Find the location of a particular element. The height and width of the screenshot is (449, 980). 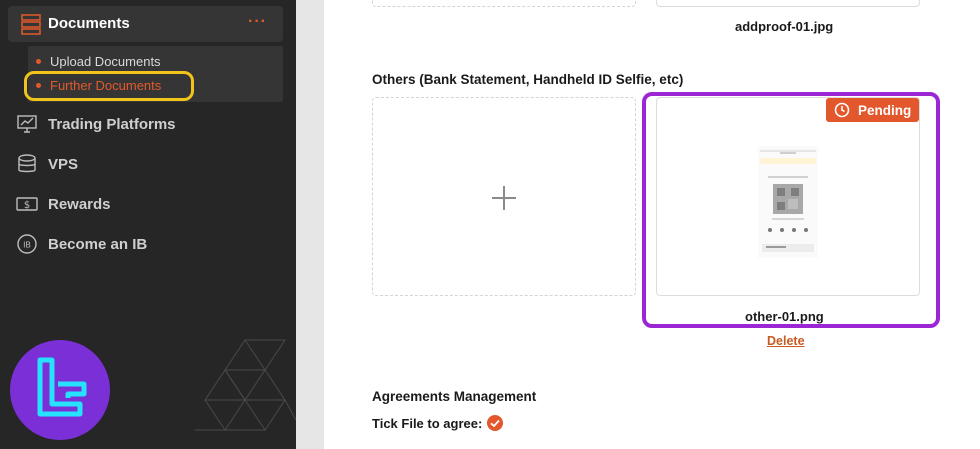

sidebar-item-label: Trading Platforms is located at coordinates (112, 124).